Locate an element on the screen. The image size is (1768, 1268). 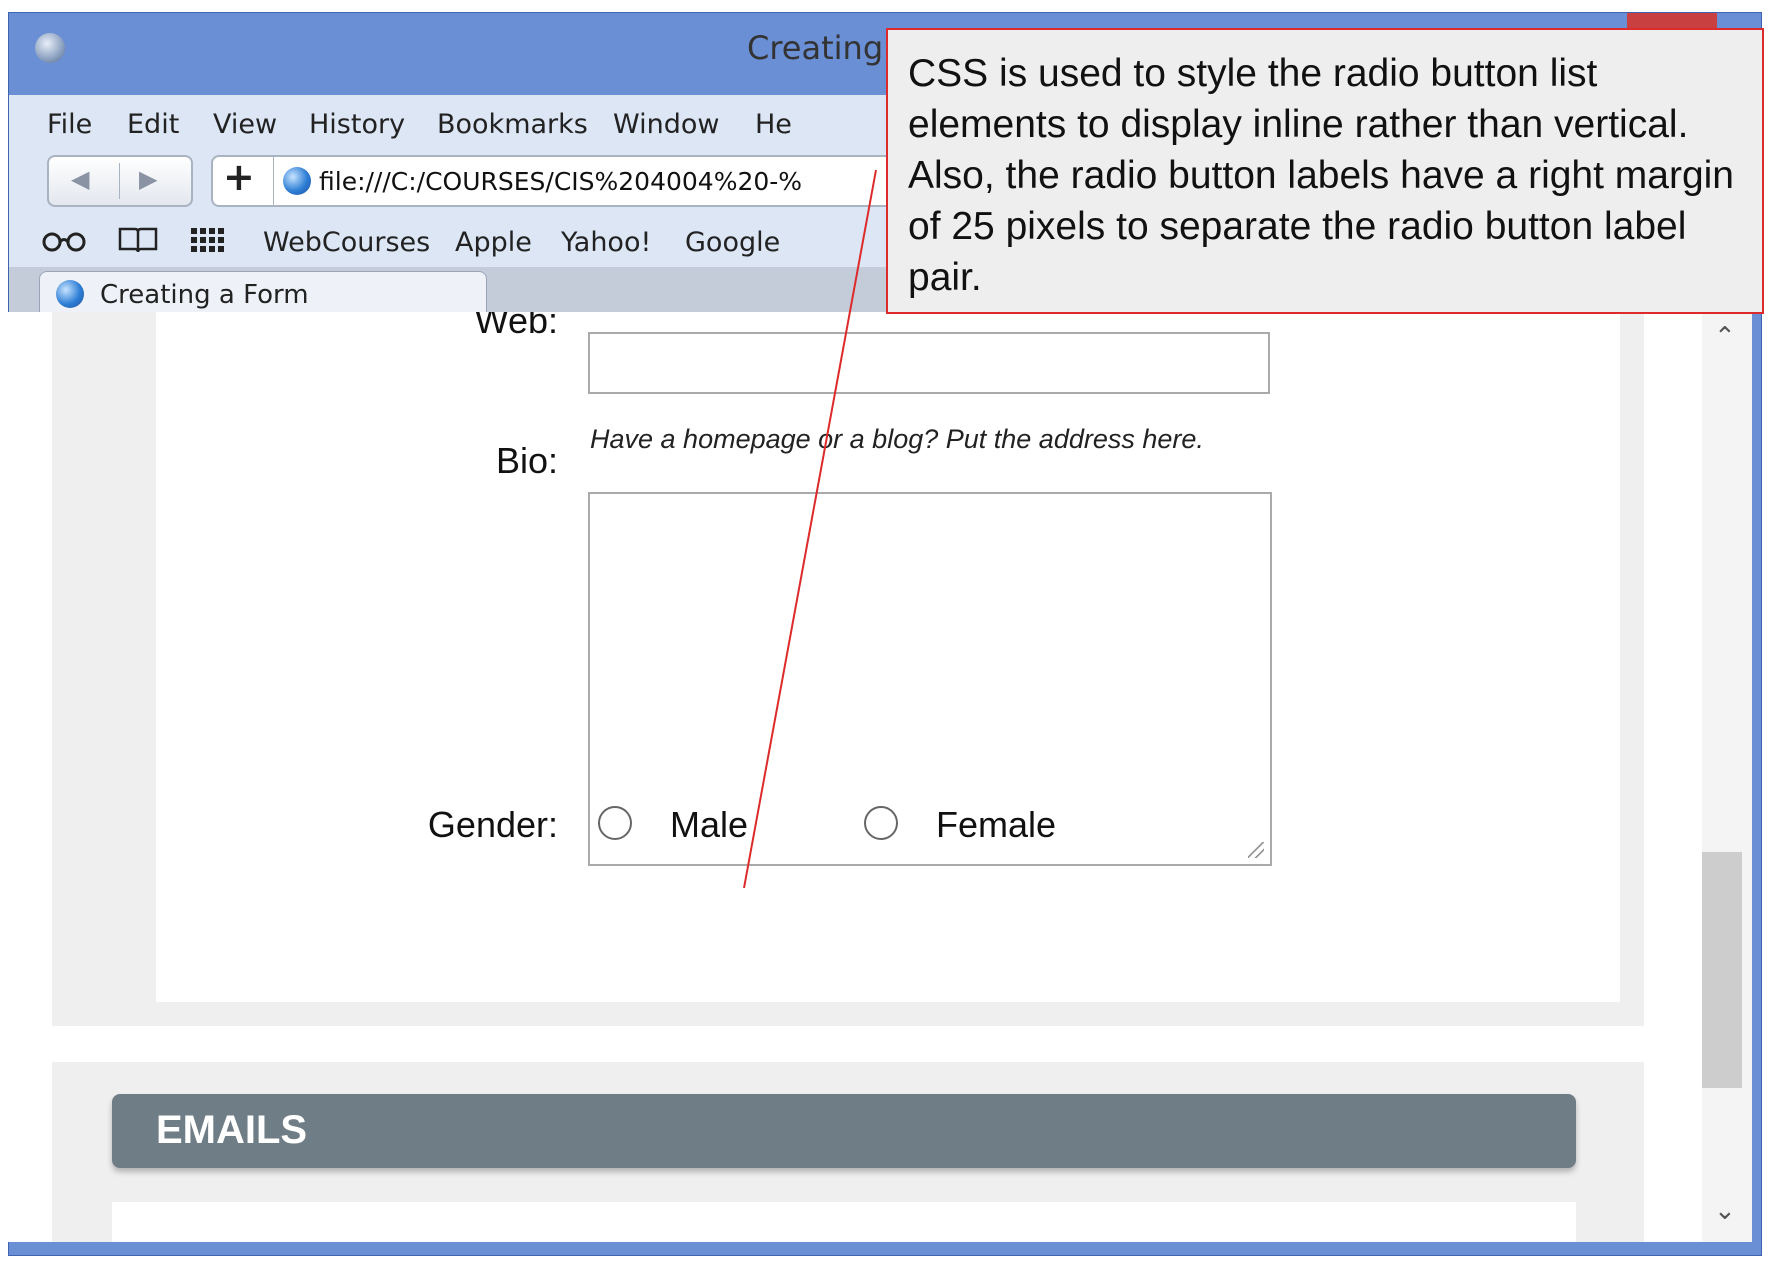
bookmark-google: Google is located at coordinates (732, 242).